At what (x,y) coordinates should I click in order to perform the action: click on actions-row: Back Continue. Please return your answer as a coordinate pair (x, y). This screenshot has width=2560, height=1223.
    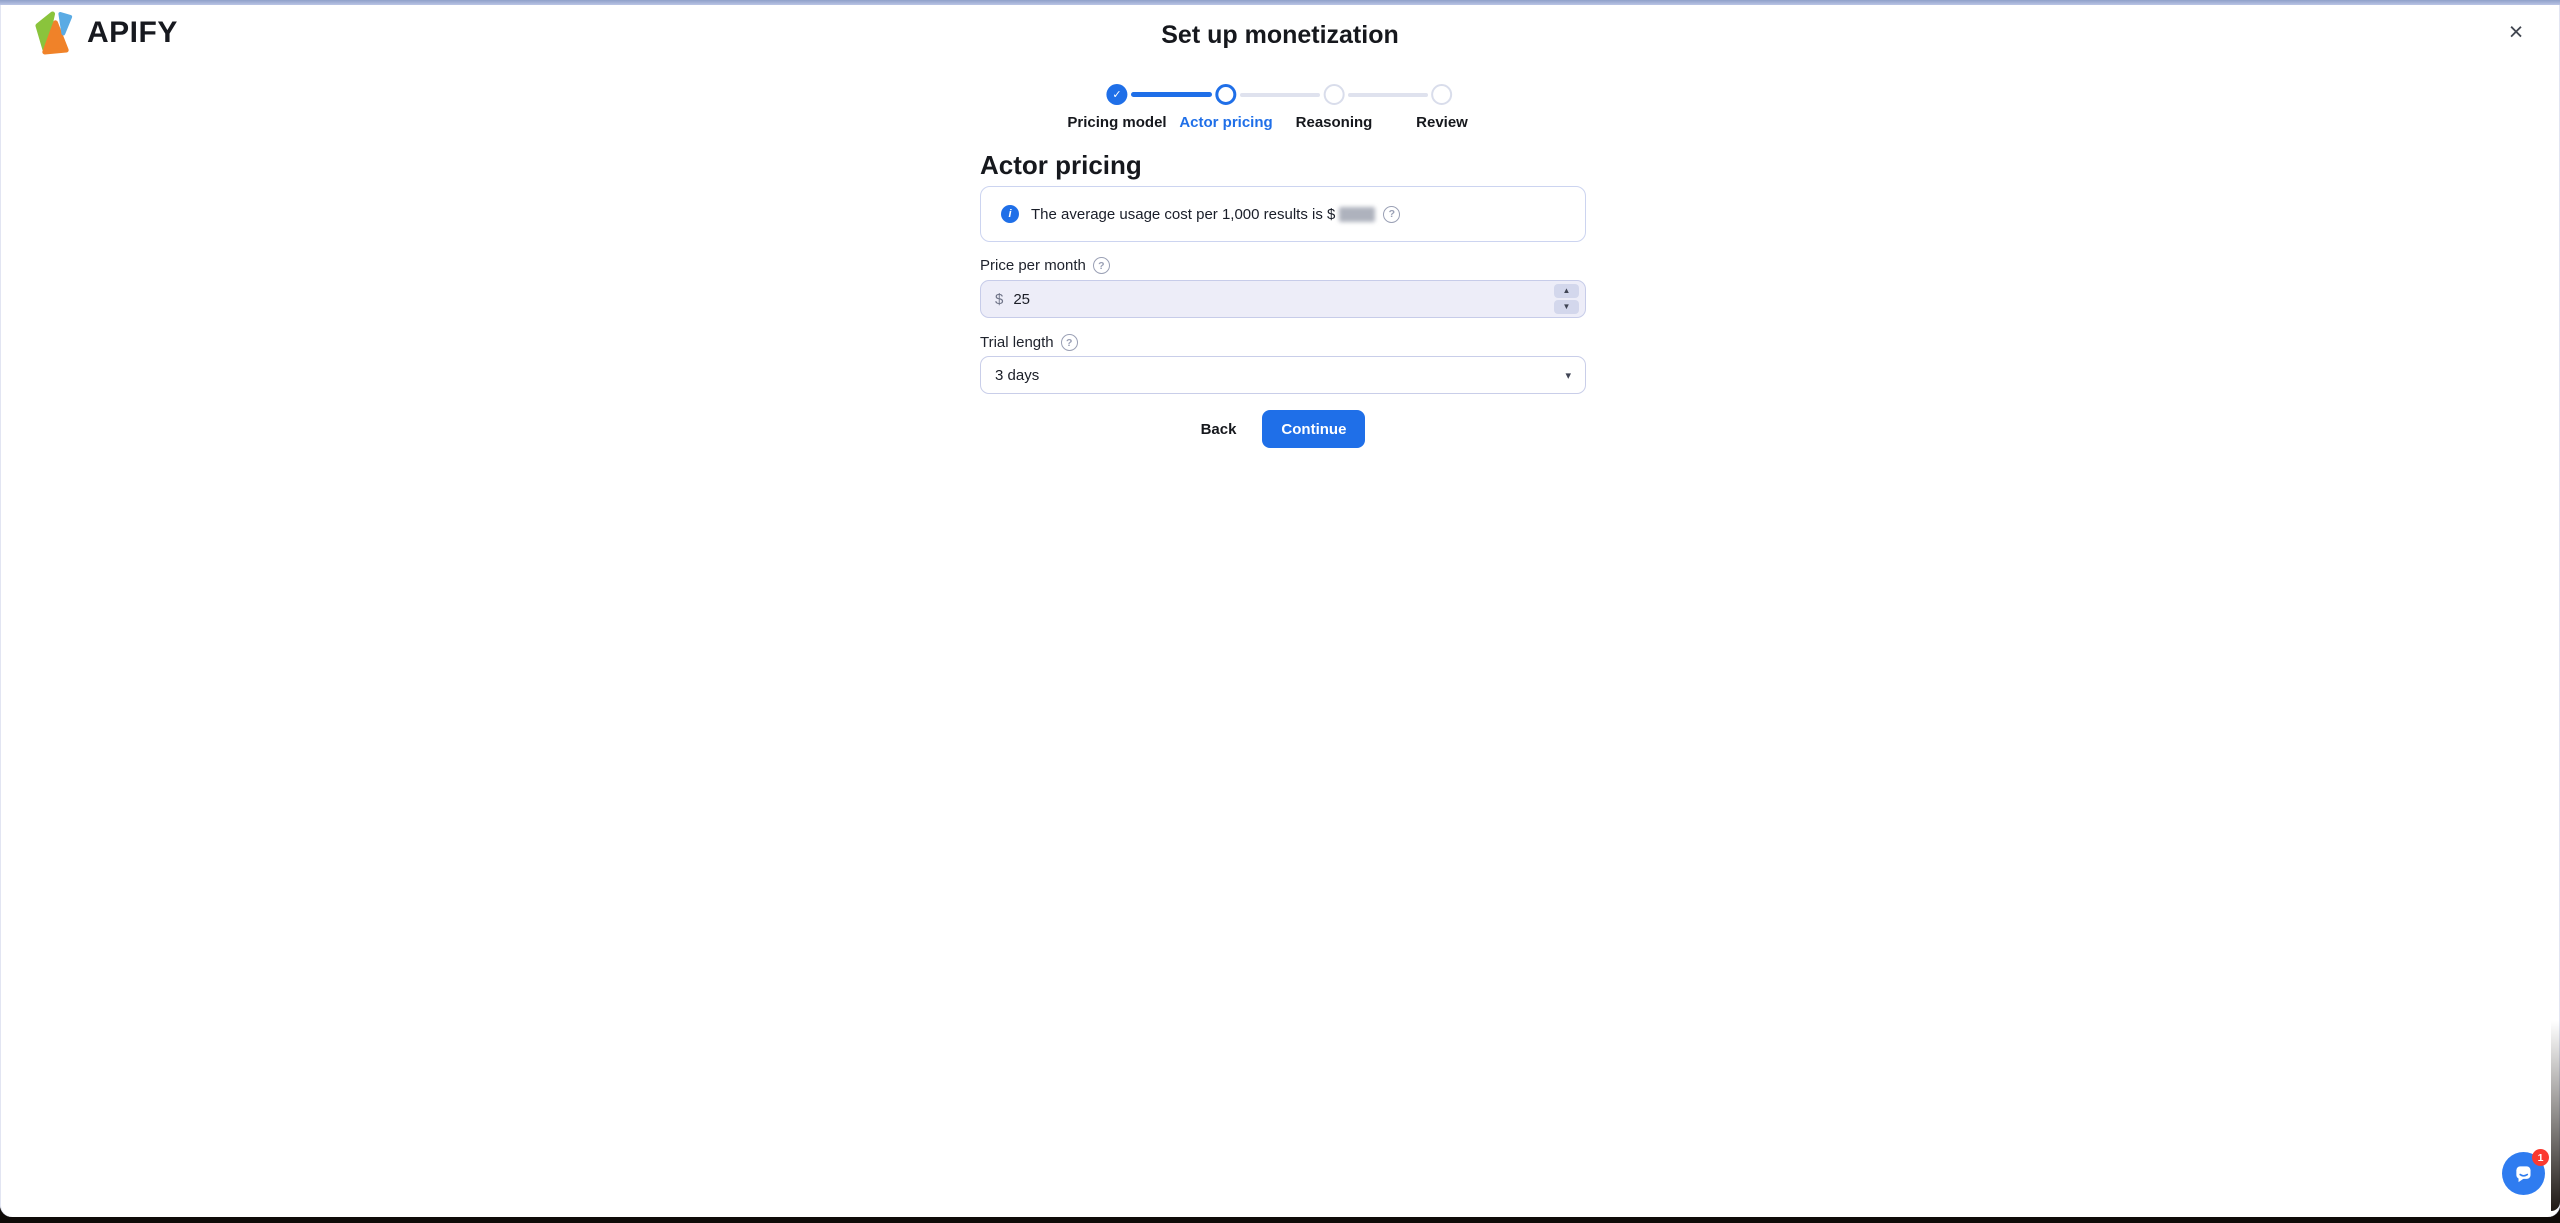
    Looking at the image, I should click on (1283, 429).